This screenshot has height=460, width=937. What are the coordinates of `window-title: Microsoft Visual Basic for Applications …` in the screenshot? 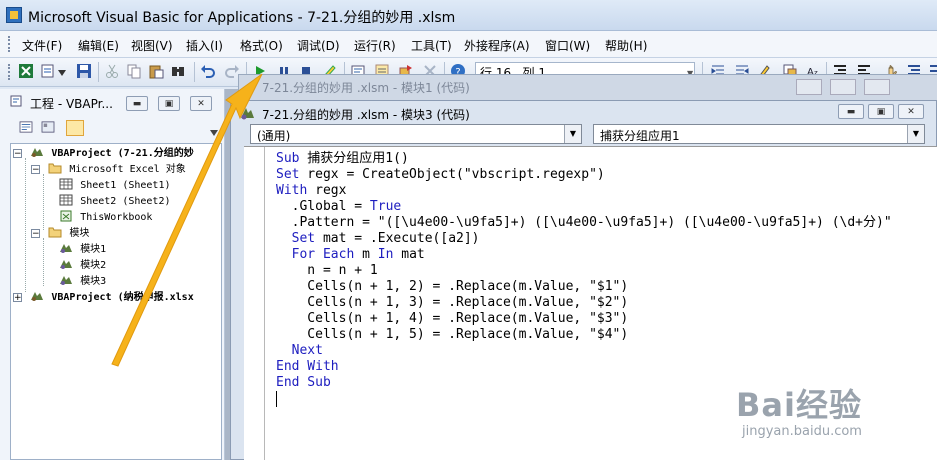 It's located at (242, 18).